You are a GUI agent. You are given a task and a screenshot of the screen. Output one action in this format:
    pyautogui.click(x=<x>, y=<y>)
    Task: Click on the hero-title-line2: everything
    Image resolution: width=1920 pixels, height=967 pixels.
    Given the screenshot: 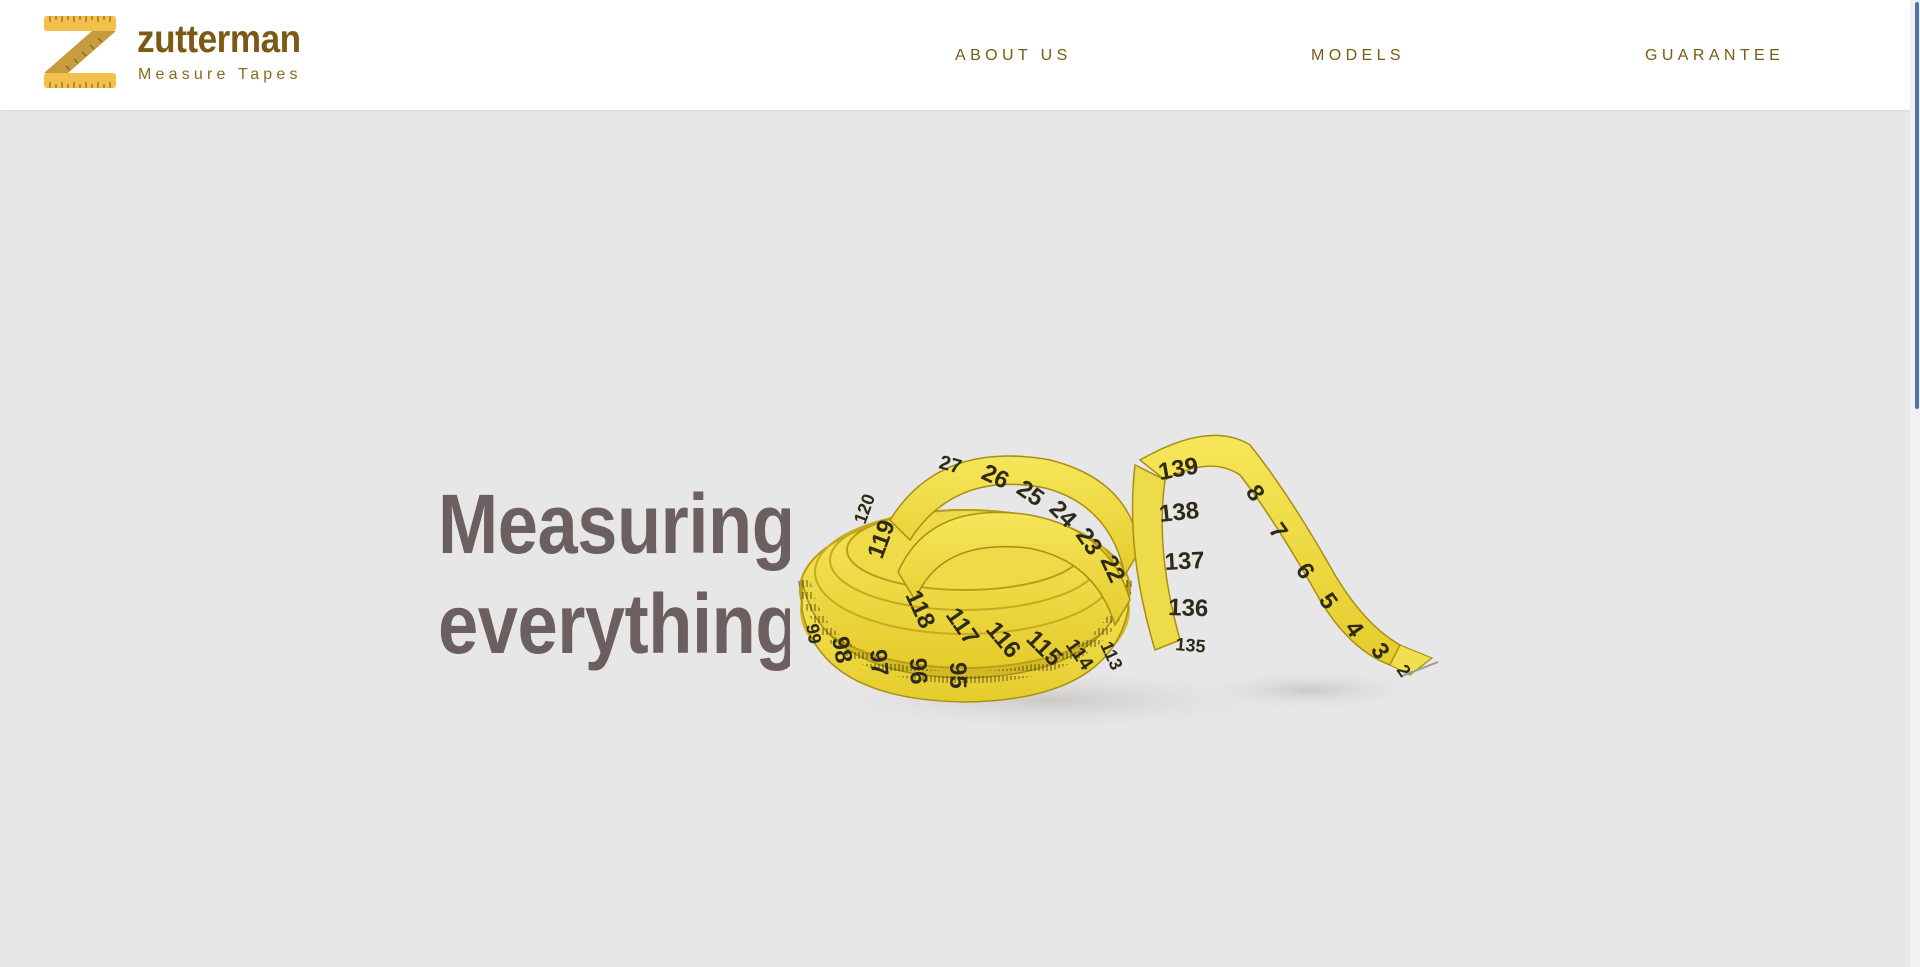 What is the action you would take?
    pyautogui.click(x=619, y=624)
    